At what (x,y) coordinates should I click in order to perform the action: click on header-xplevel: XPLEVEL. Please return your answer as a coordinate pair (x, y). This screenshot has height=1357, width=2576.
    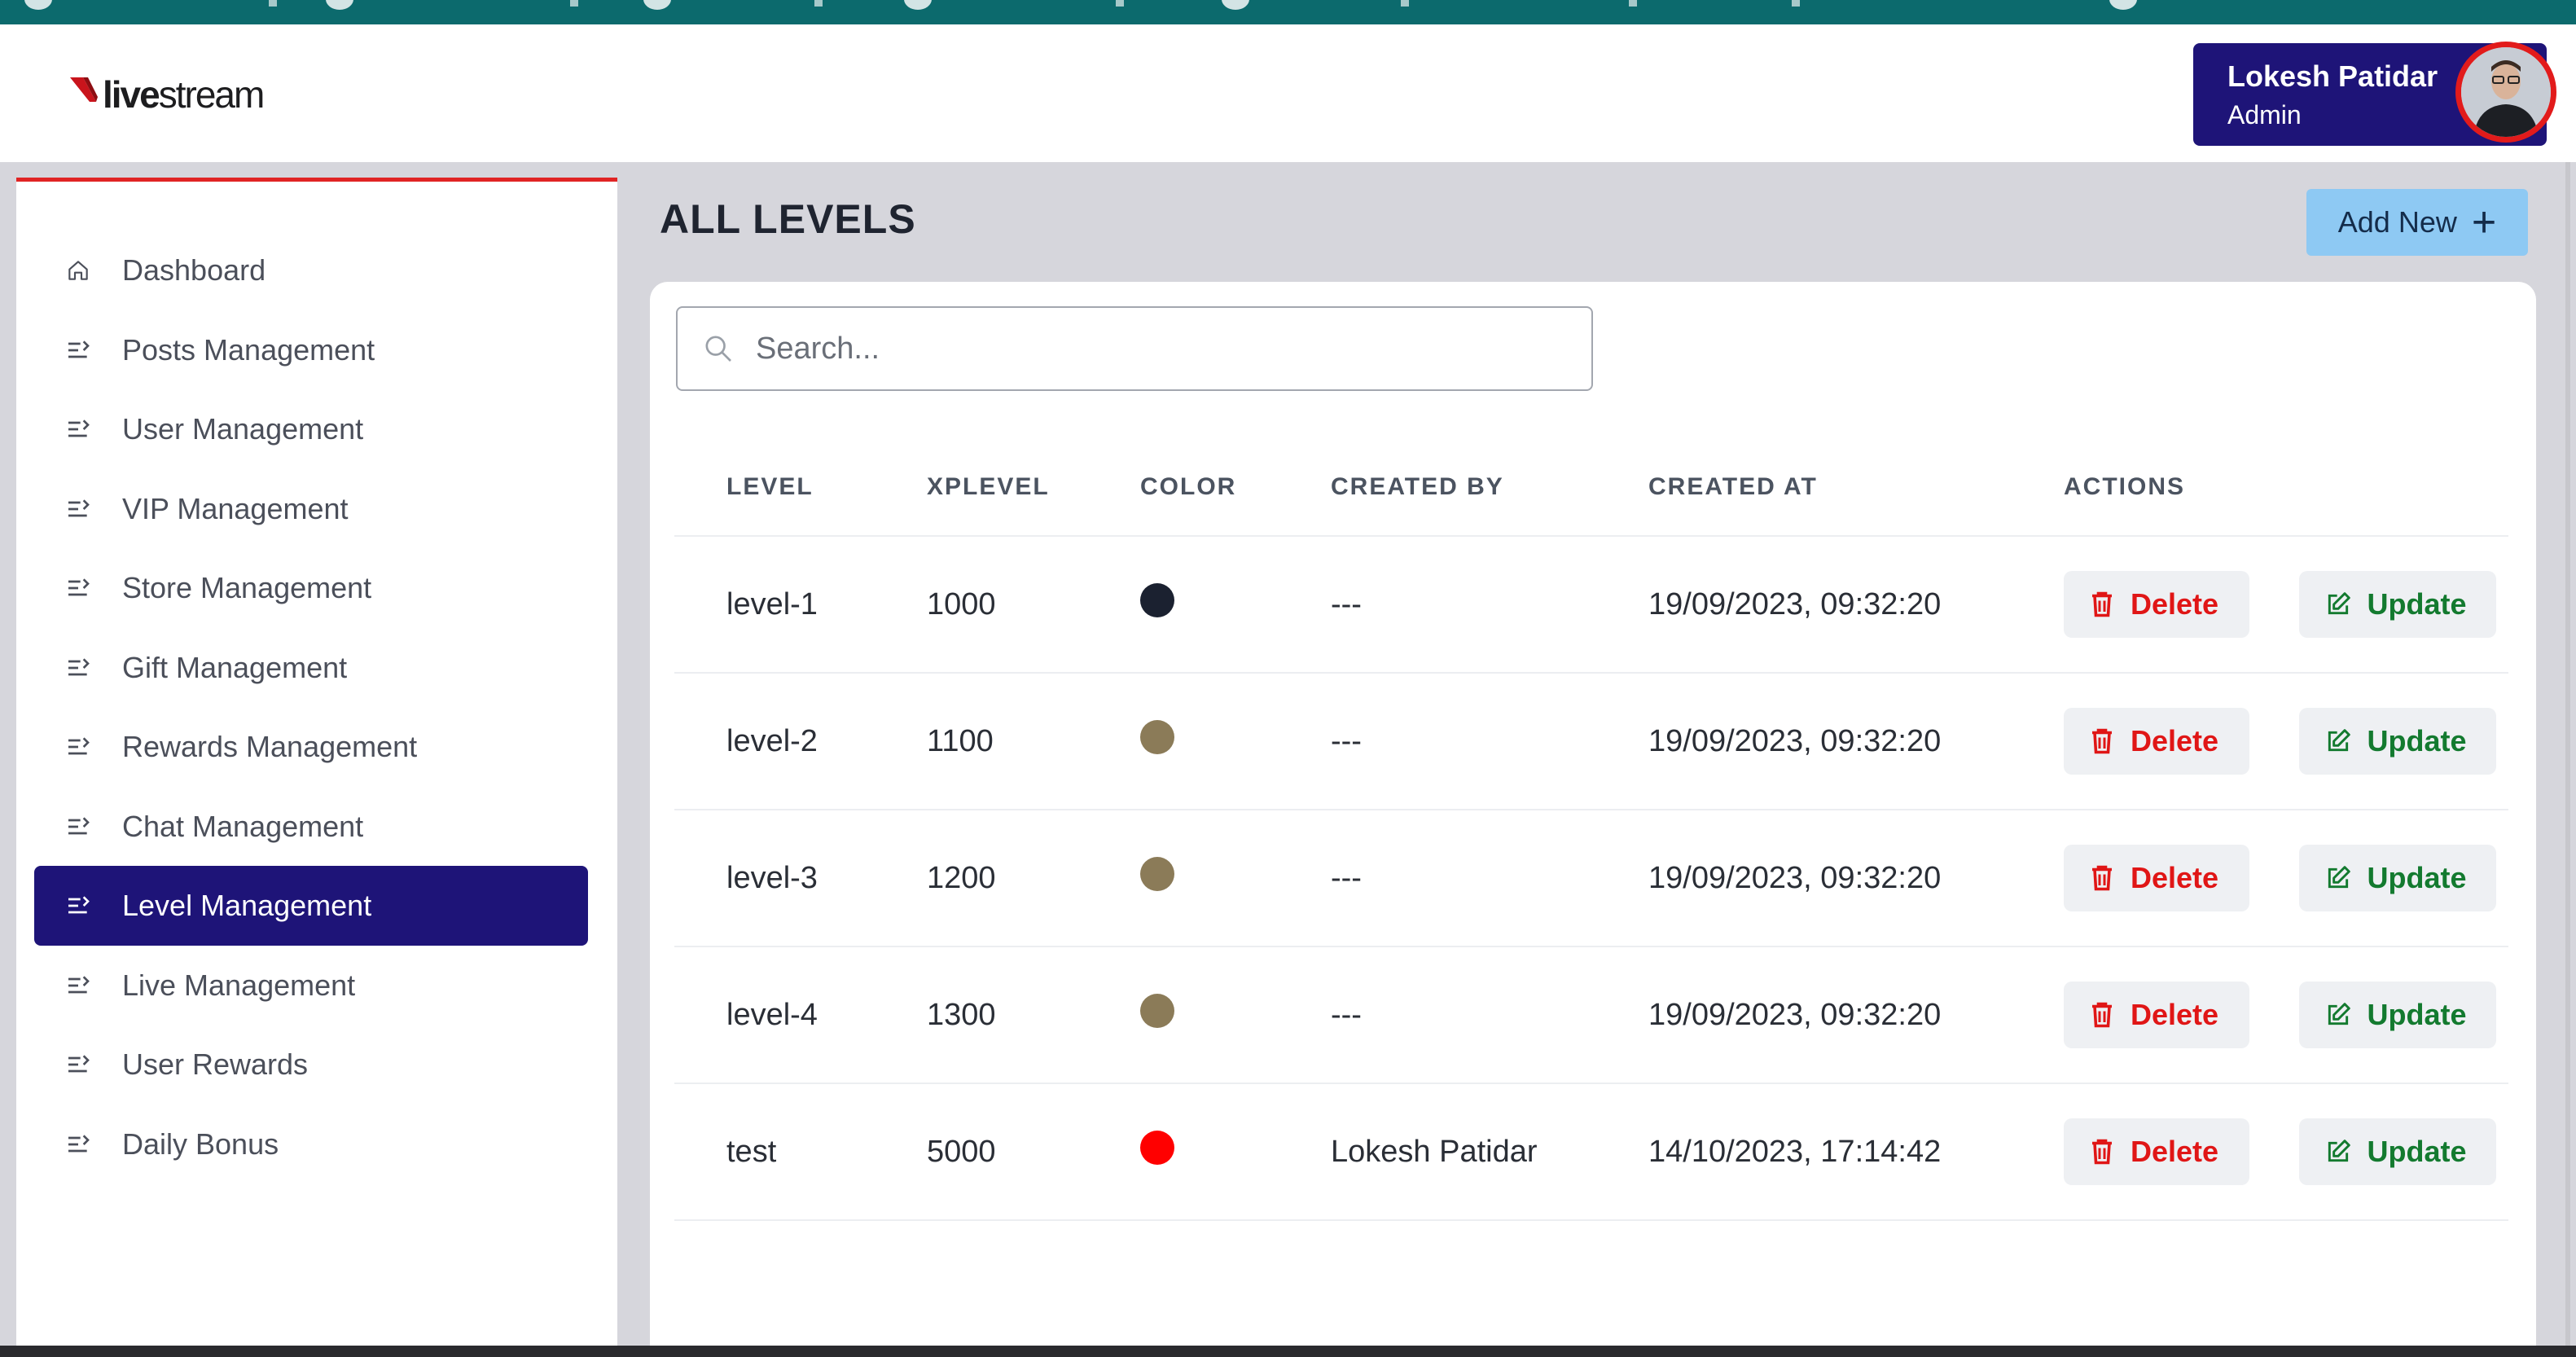
    Looking at the image, I should click on (1033, 487).